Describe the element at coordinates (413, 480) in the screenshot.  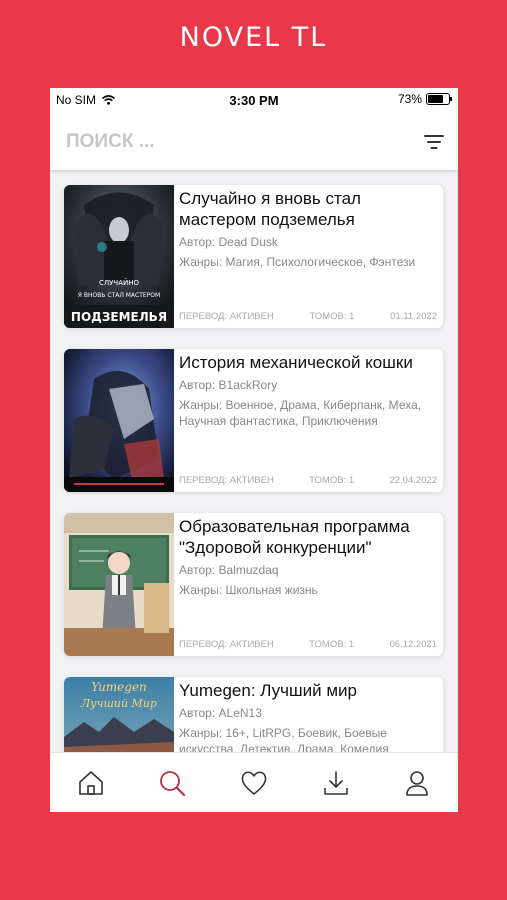
I see `novel-date: 22.04.2022` at that location.